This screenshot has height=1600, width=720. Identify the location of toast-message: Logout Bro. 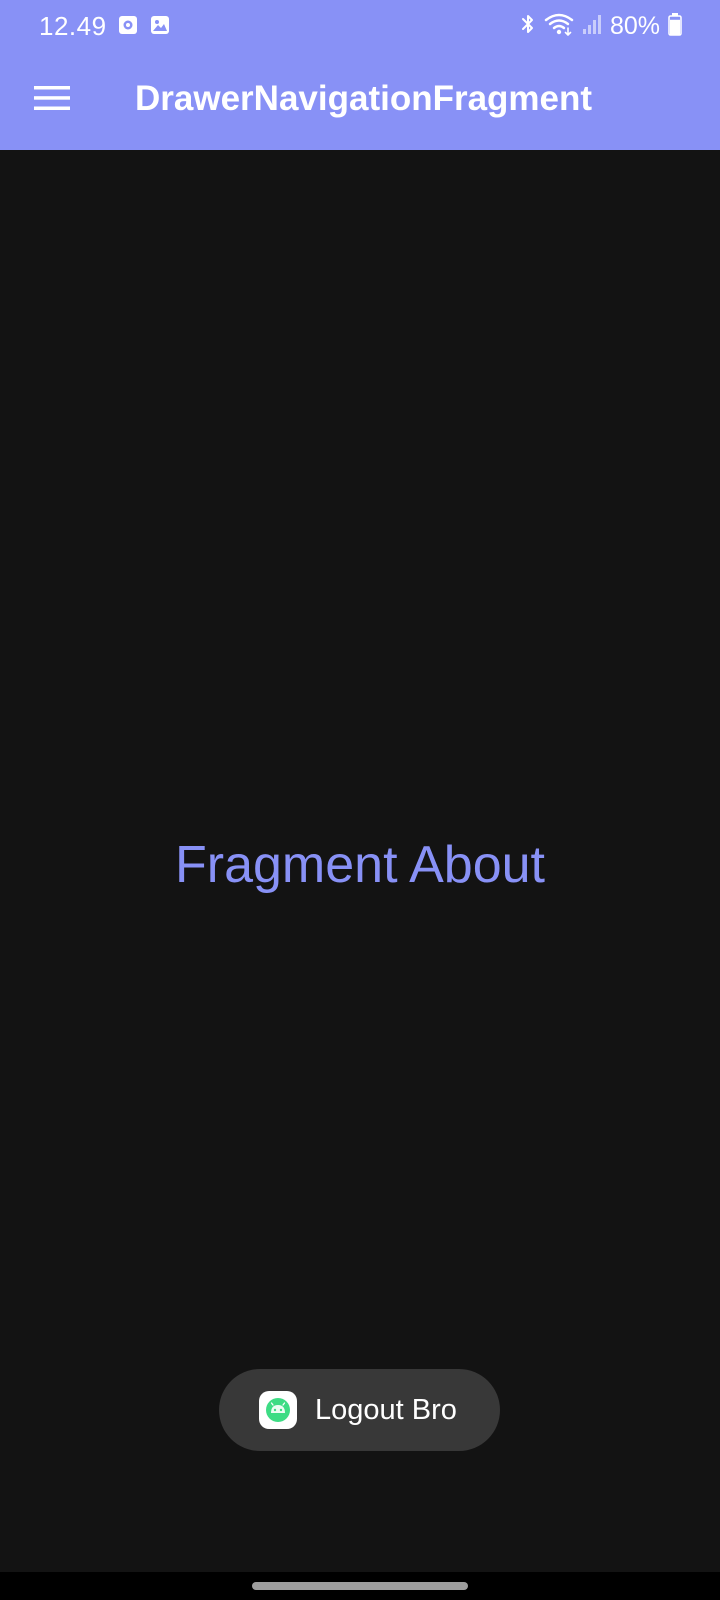
(359, 1410).